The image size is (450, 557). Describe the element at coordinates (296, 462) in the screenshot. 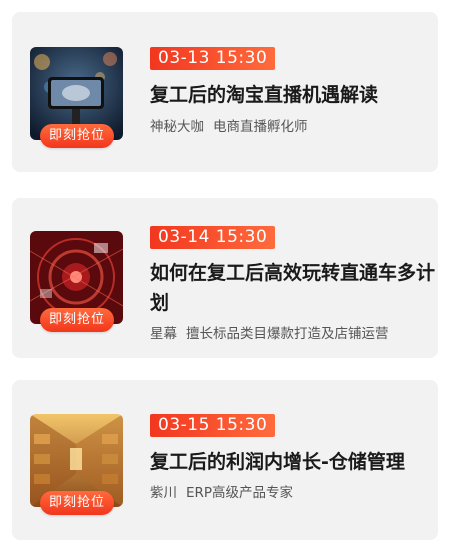

I see `course-title: 复工后的利润内增长-仓储管理` at that location.